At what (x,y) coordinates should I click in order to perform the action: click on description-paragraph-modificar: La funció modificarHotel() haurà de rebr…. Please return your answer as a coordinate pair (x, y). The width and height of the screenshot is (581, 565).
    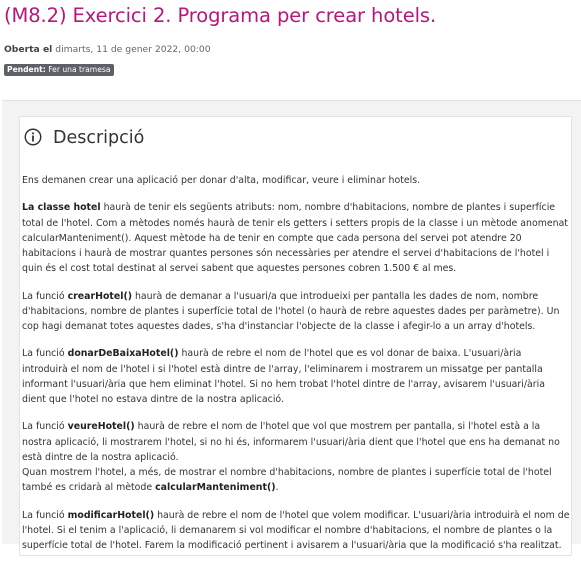
    Looking at the image, I should click on (296, 531).